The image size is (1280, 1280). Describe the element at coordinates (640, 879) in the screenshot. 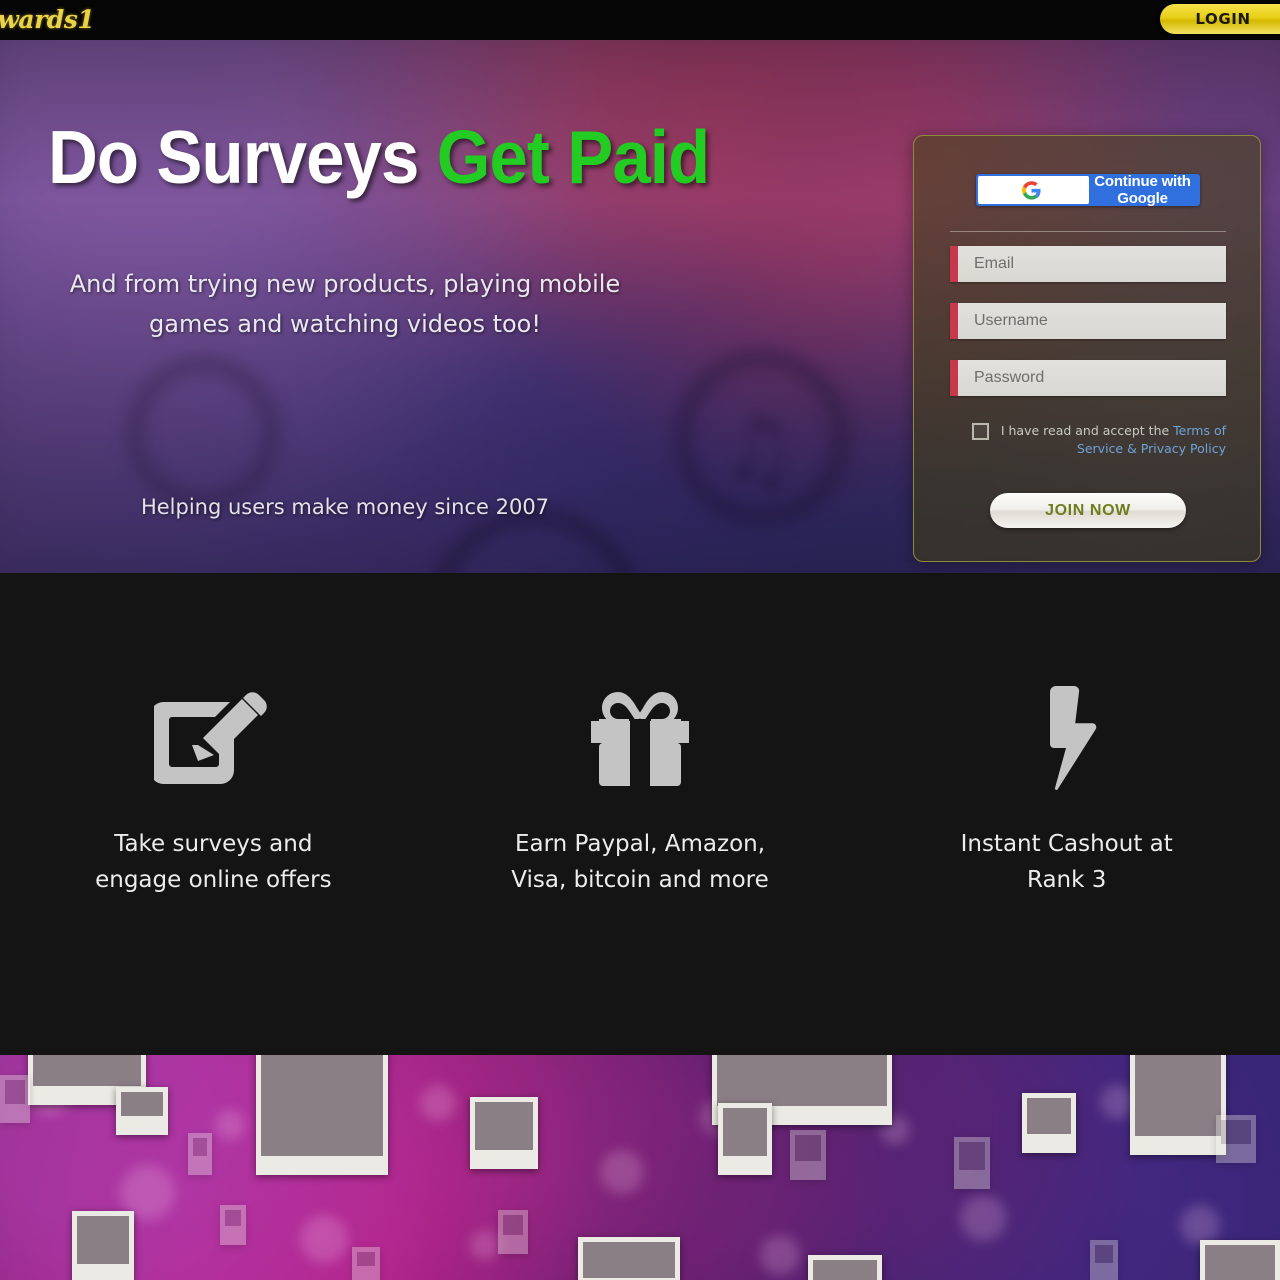

I see `feature-caption-line2: Visa, bitcoin and more` at that location.